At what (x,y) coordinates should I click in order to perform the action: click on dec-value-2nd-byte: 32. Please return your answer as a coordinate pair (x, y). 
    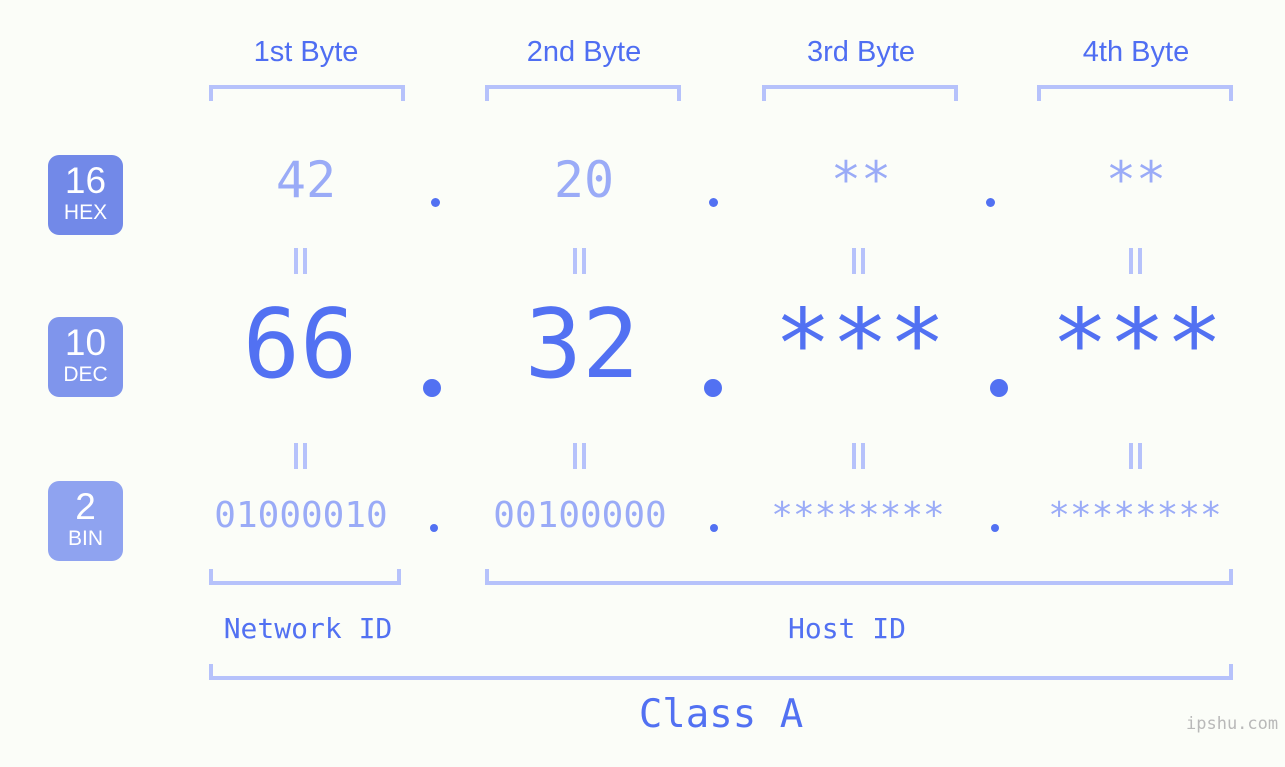
    Looking at the image, I should click on (582, 345).